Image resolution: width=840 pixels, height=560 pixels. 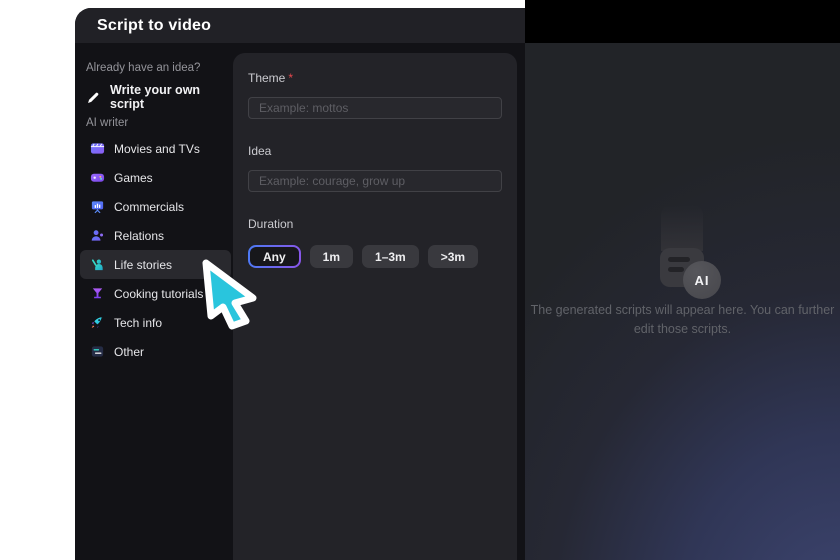 I want to click on duration-option-any: Any, so click(x=274, y=256).